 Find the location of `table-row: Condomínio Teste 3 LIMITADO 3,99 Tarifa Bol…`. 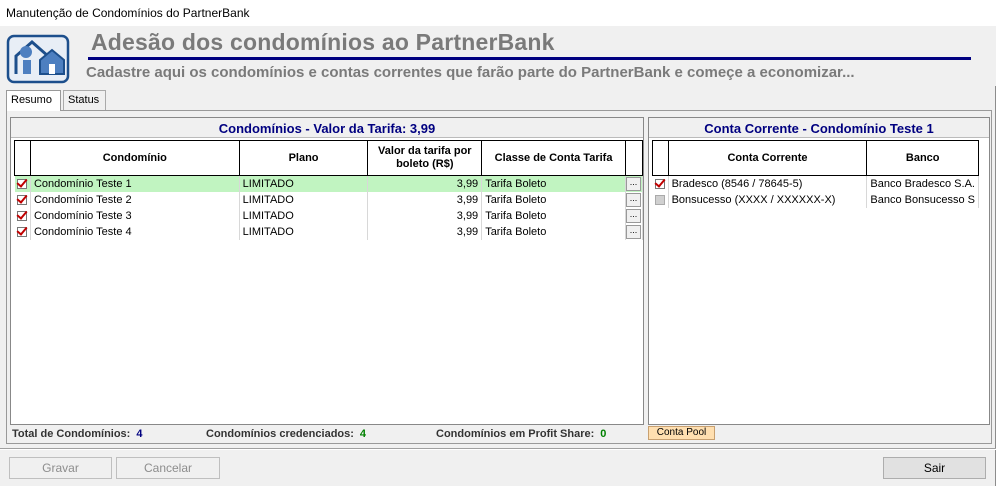

table-row: Condomínio Teste 3 LIMITADO 3,99 Tarifa Bol… is located at coordinates (329, 215).